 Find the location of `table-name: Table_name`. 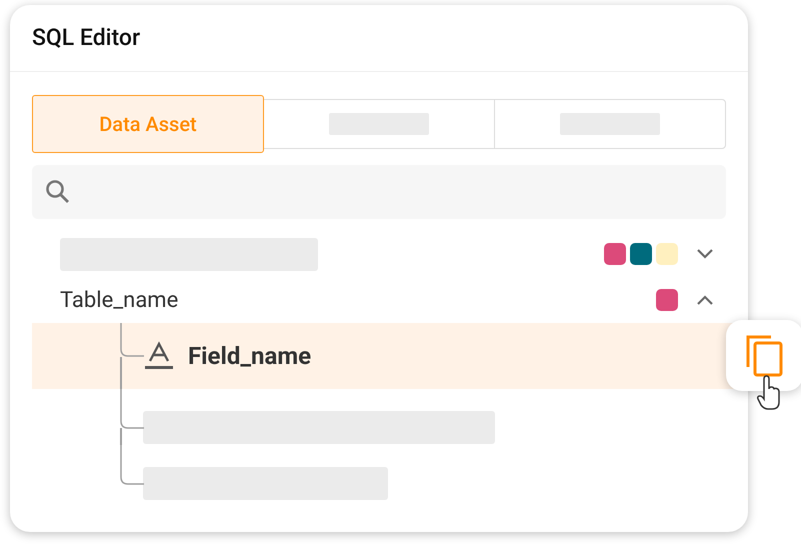

table-name: Table_name is located at coordinates (119, 300).